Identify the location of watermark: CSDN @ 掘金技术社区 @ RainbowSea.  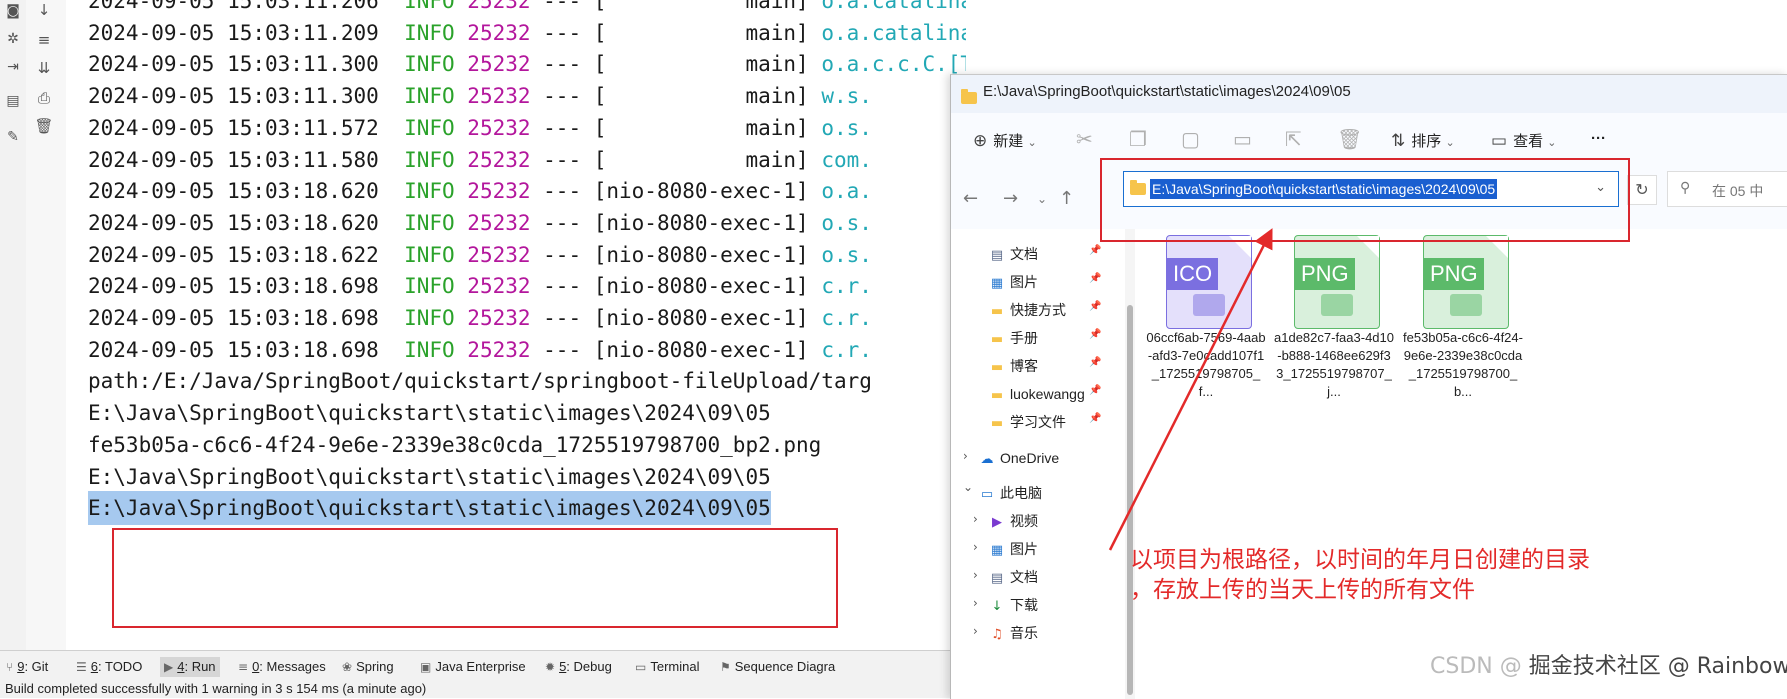
(1608, 664).